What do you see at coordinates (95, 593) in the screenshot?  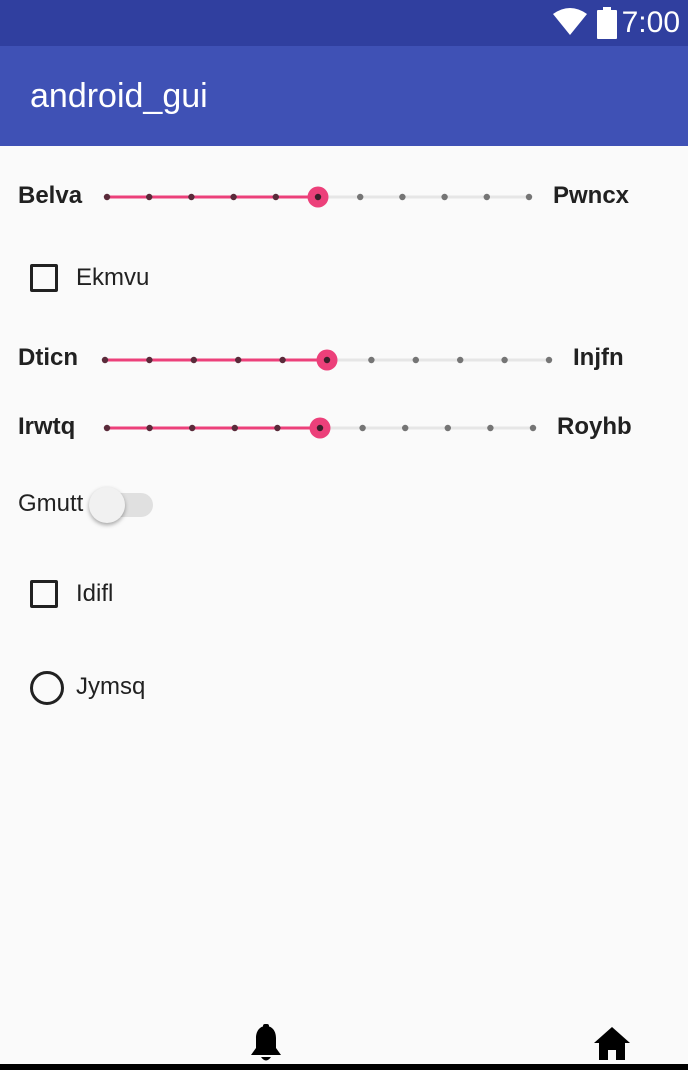 I see `checkbox-label: Idifl` at bounding box center [95, 593].